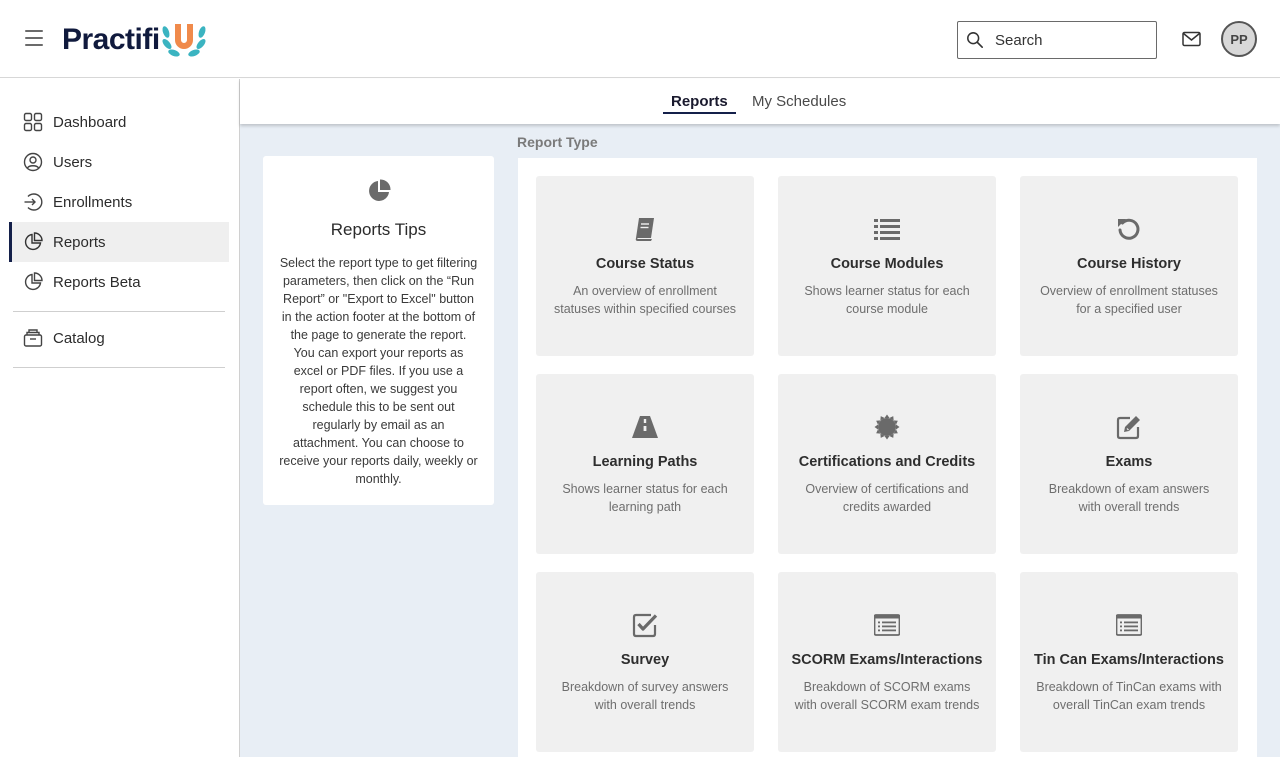 The image size is (1280, 757). What do you see at coordinates (79, 338) in the screenshot?
I see `sidebar-item-label: Catalog` at bounding box center [79, 338].